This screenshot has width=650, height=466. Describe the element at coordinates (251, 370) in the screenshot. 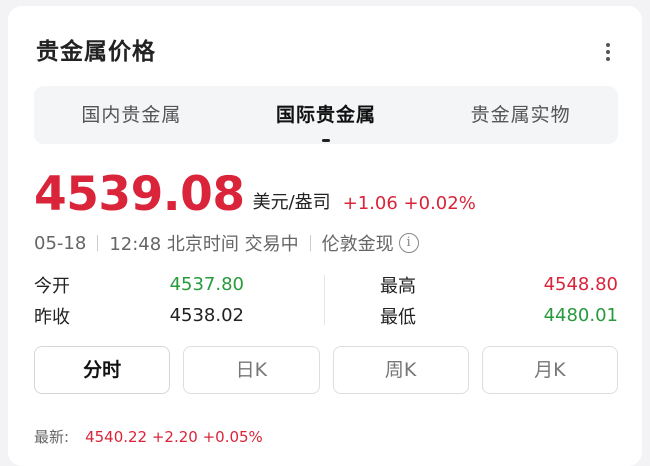

I see `period-daily-k-button: 日K` at that location.